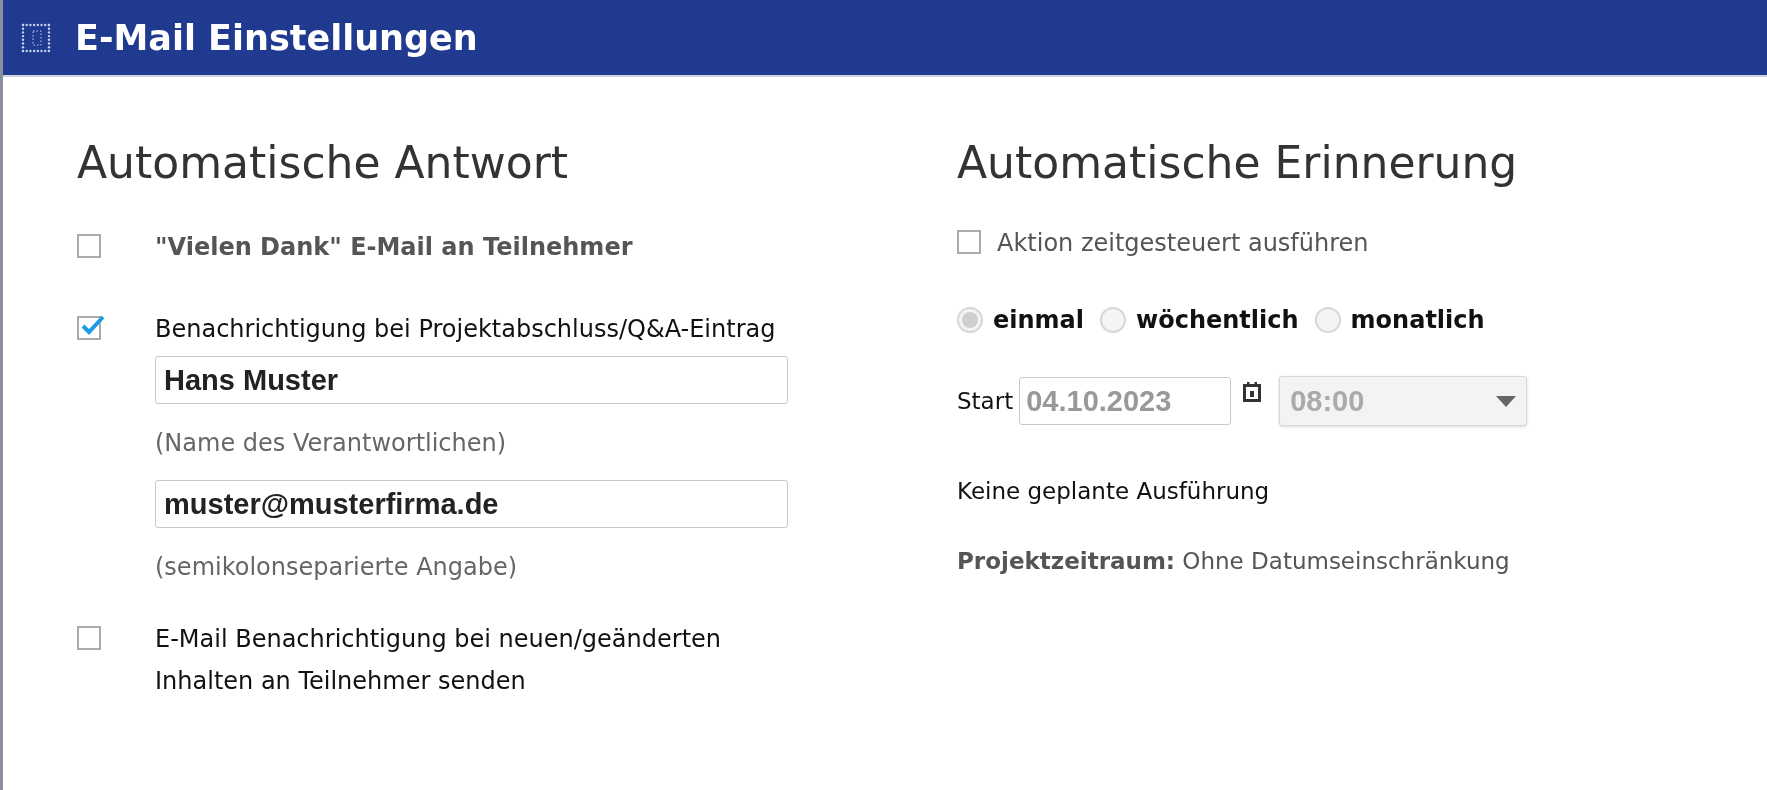 The image size is (1767, 790). Describe the element at coordinates (276, 37) in the screenshot. I see `window-title: E-Mail Einstellungen` at that location.